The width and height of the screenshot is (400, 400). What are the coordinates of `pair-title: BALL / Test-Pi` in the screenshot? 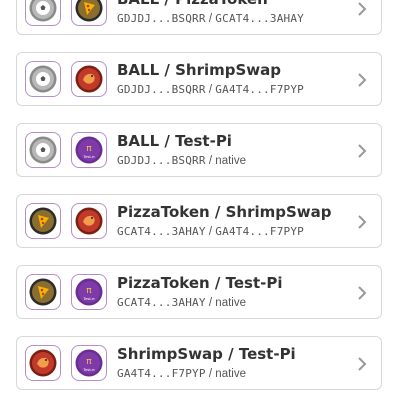 It's located at (174, 141).